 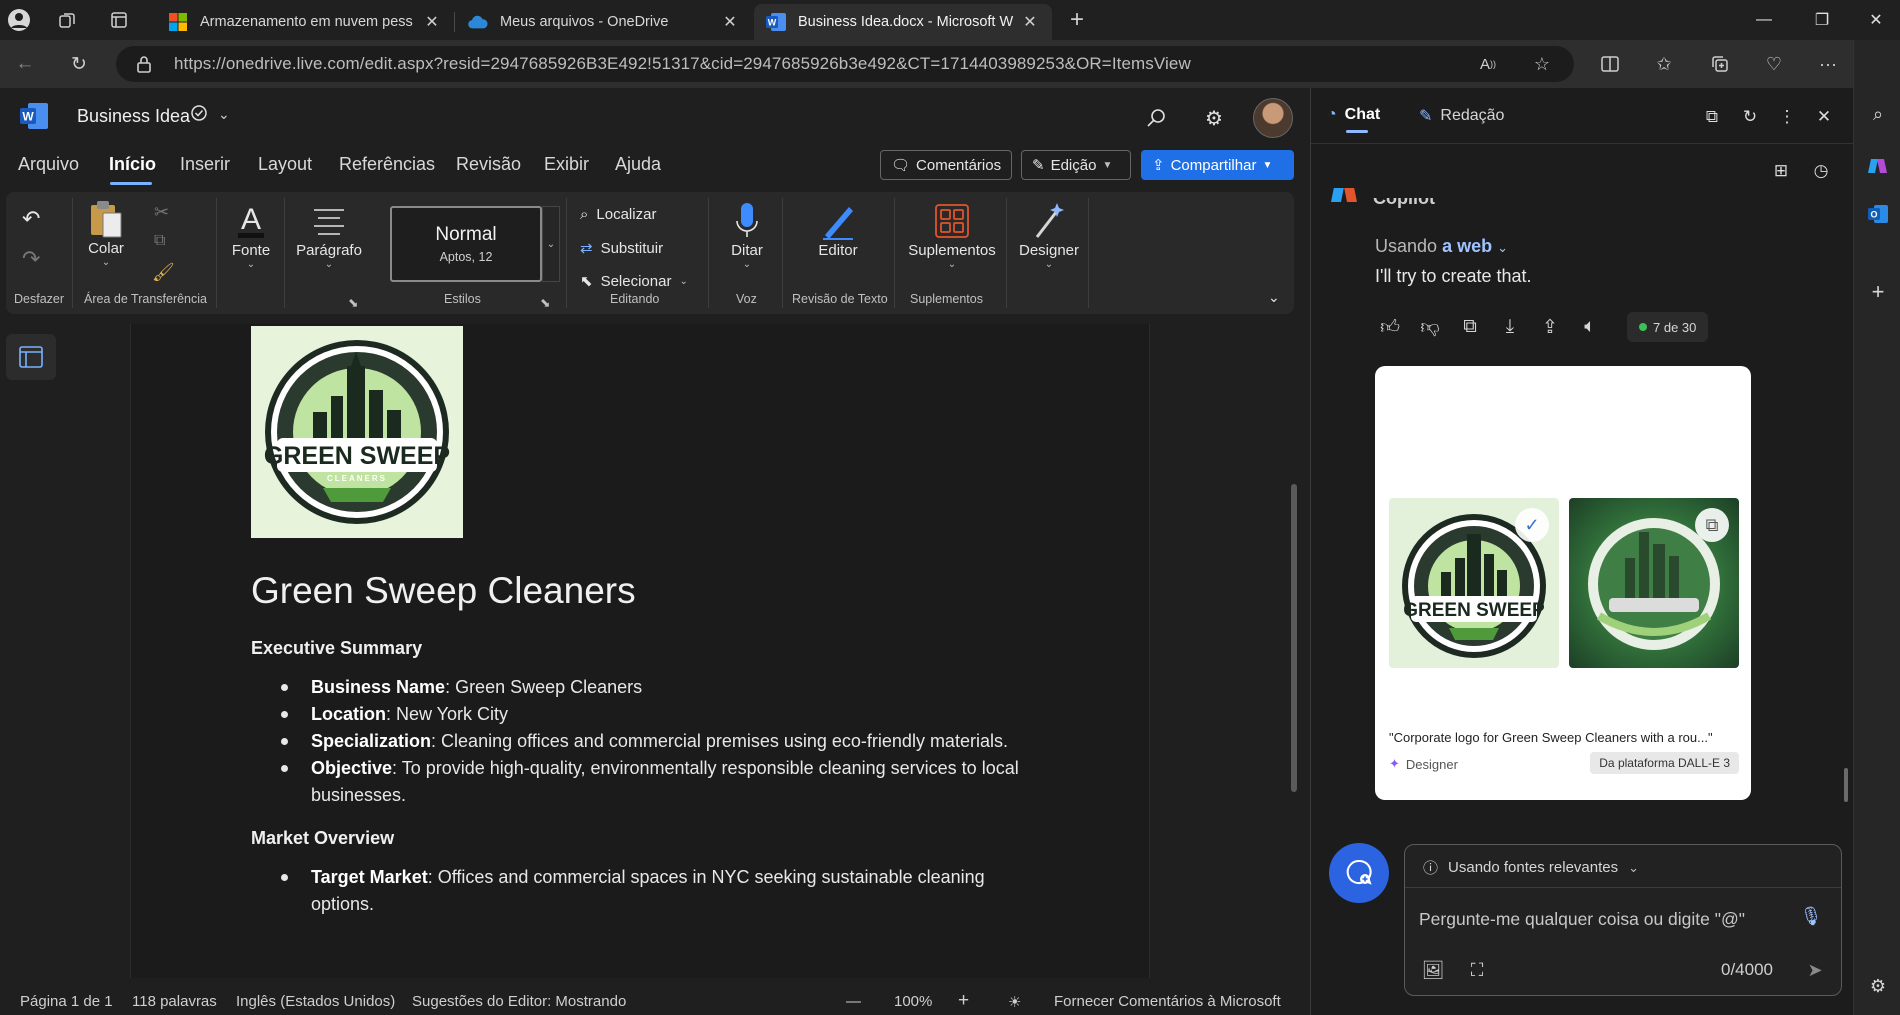 What do you see at coordinates (336, 648) in the screenshot?
I see `section-heading: Executive Summary` at bounding box center [336, 648].